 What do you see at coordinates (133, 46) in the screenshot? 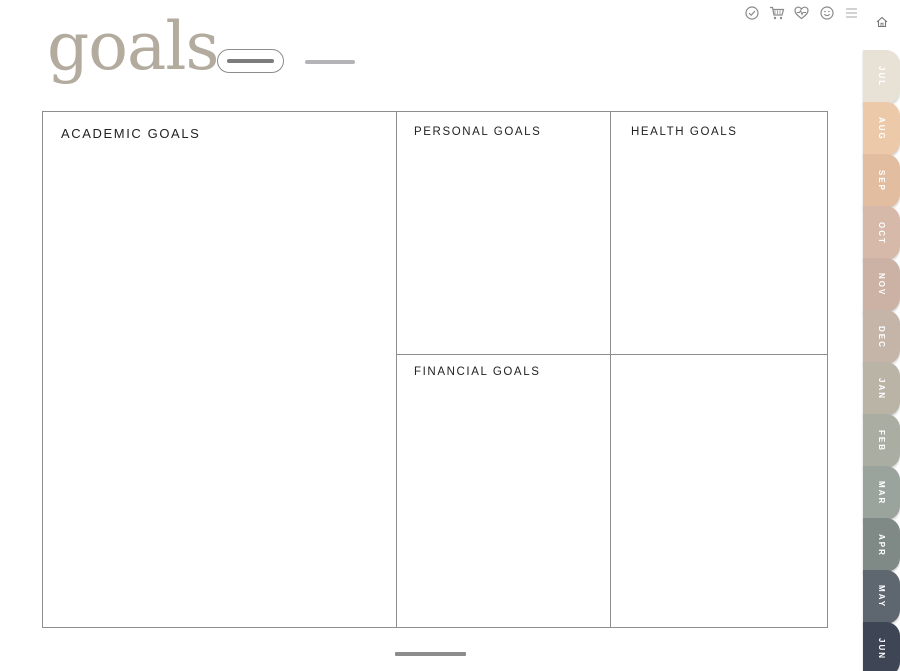
I see `page-title: goals` at bounding box center [133, 46].